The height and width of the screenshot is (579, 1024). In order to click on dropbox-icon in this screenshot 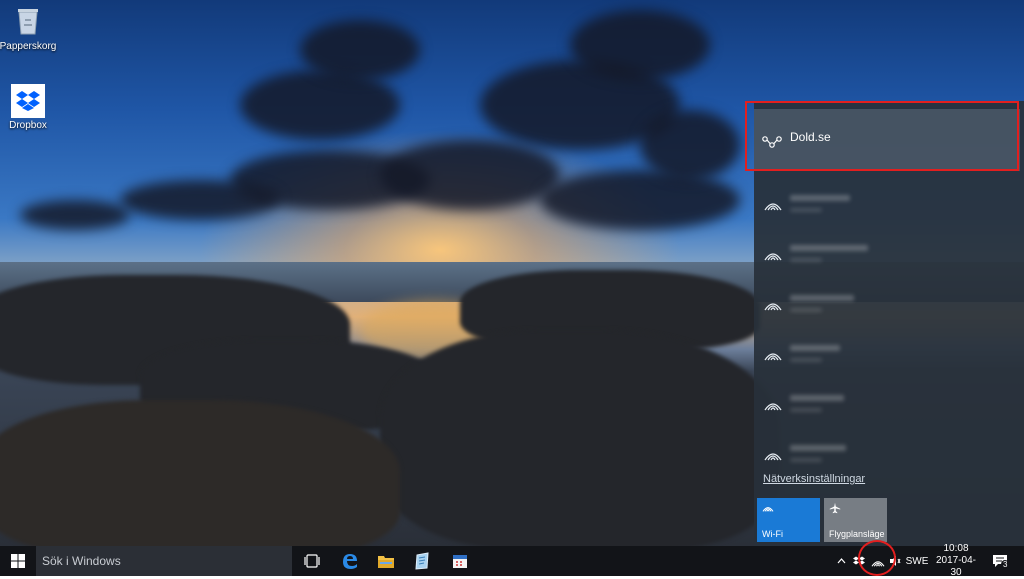, I will do `click(28, 101)`.